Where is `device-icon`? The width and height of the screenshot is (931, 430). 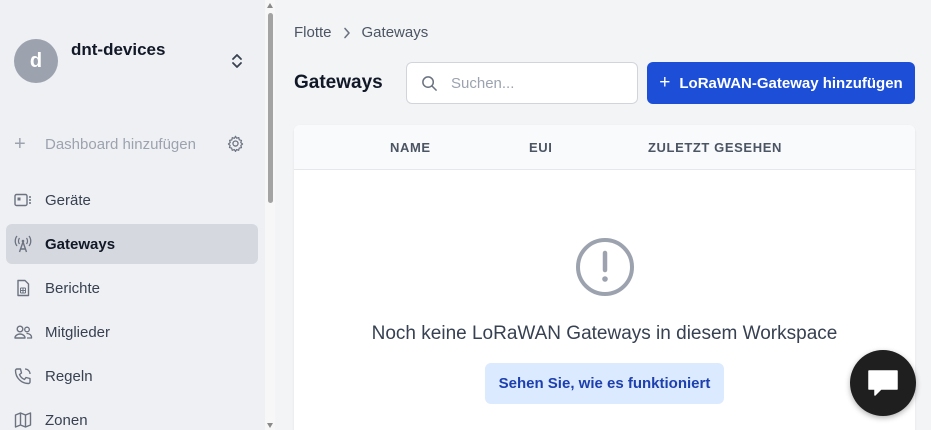 device-icon is located at coordinates (23, 200).